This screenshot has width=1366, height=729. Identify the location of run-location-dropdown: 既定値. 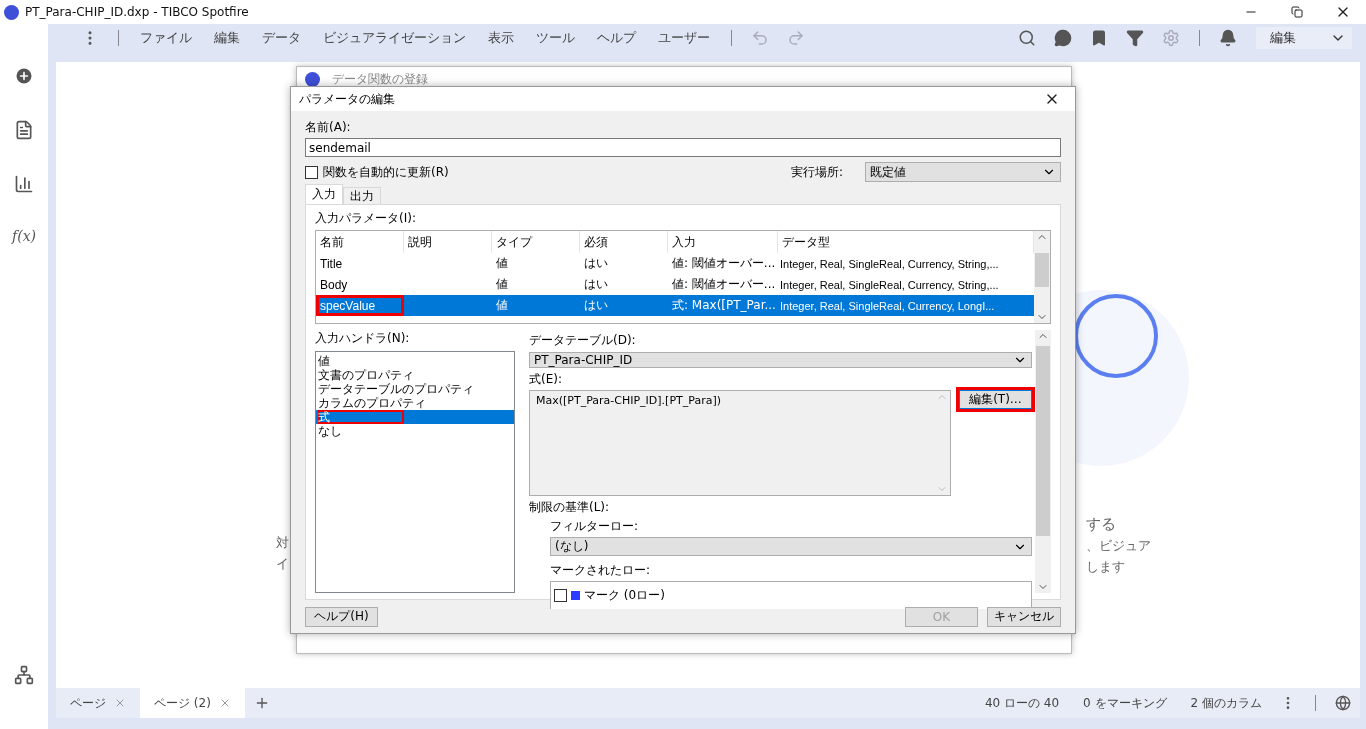
(963, 172).